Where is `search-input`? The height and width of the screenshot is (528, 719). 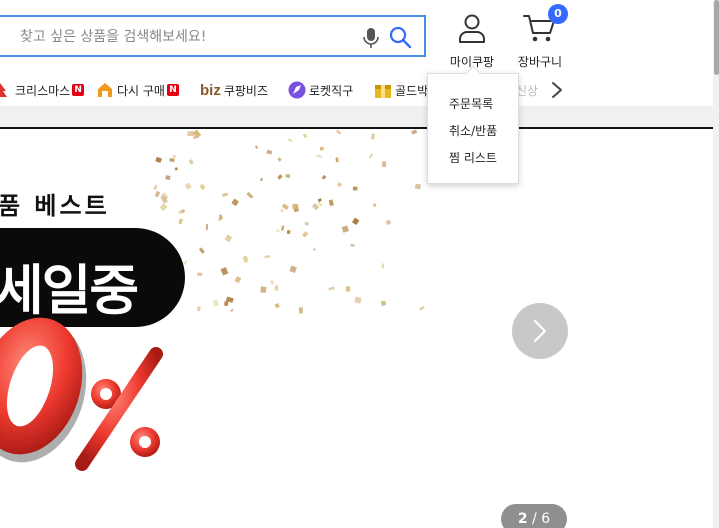
search-input is located at coordinates (185, 37).